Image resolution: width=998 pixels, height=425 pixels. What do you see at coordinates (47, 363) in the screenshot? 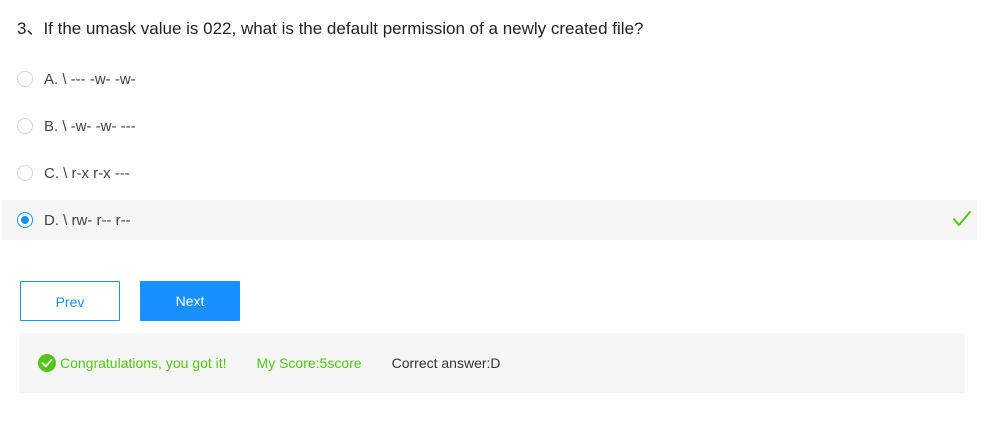
I see `check-circle-icon` at bounding box center [47, 363].